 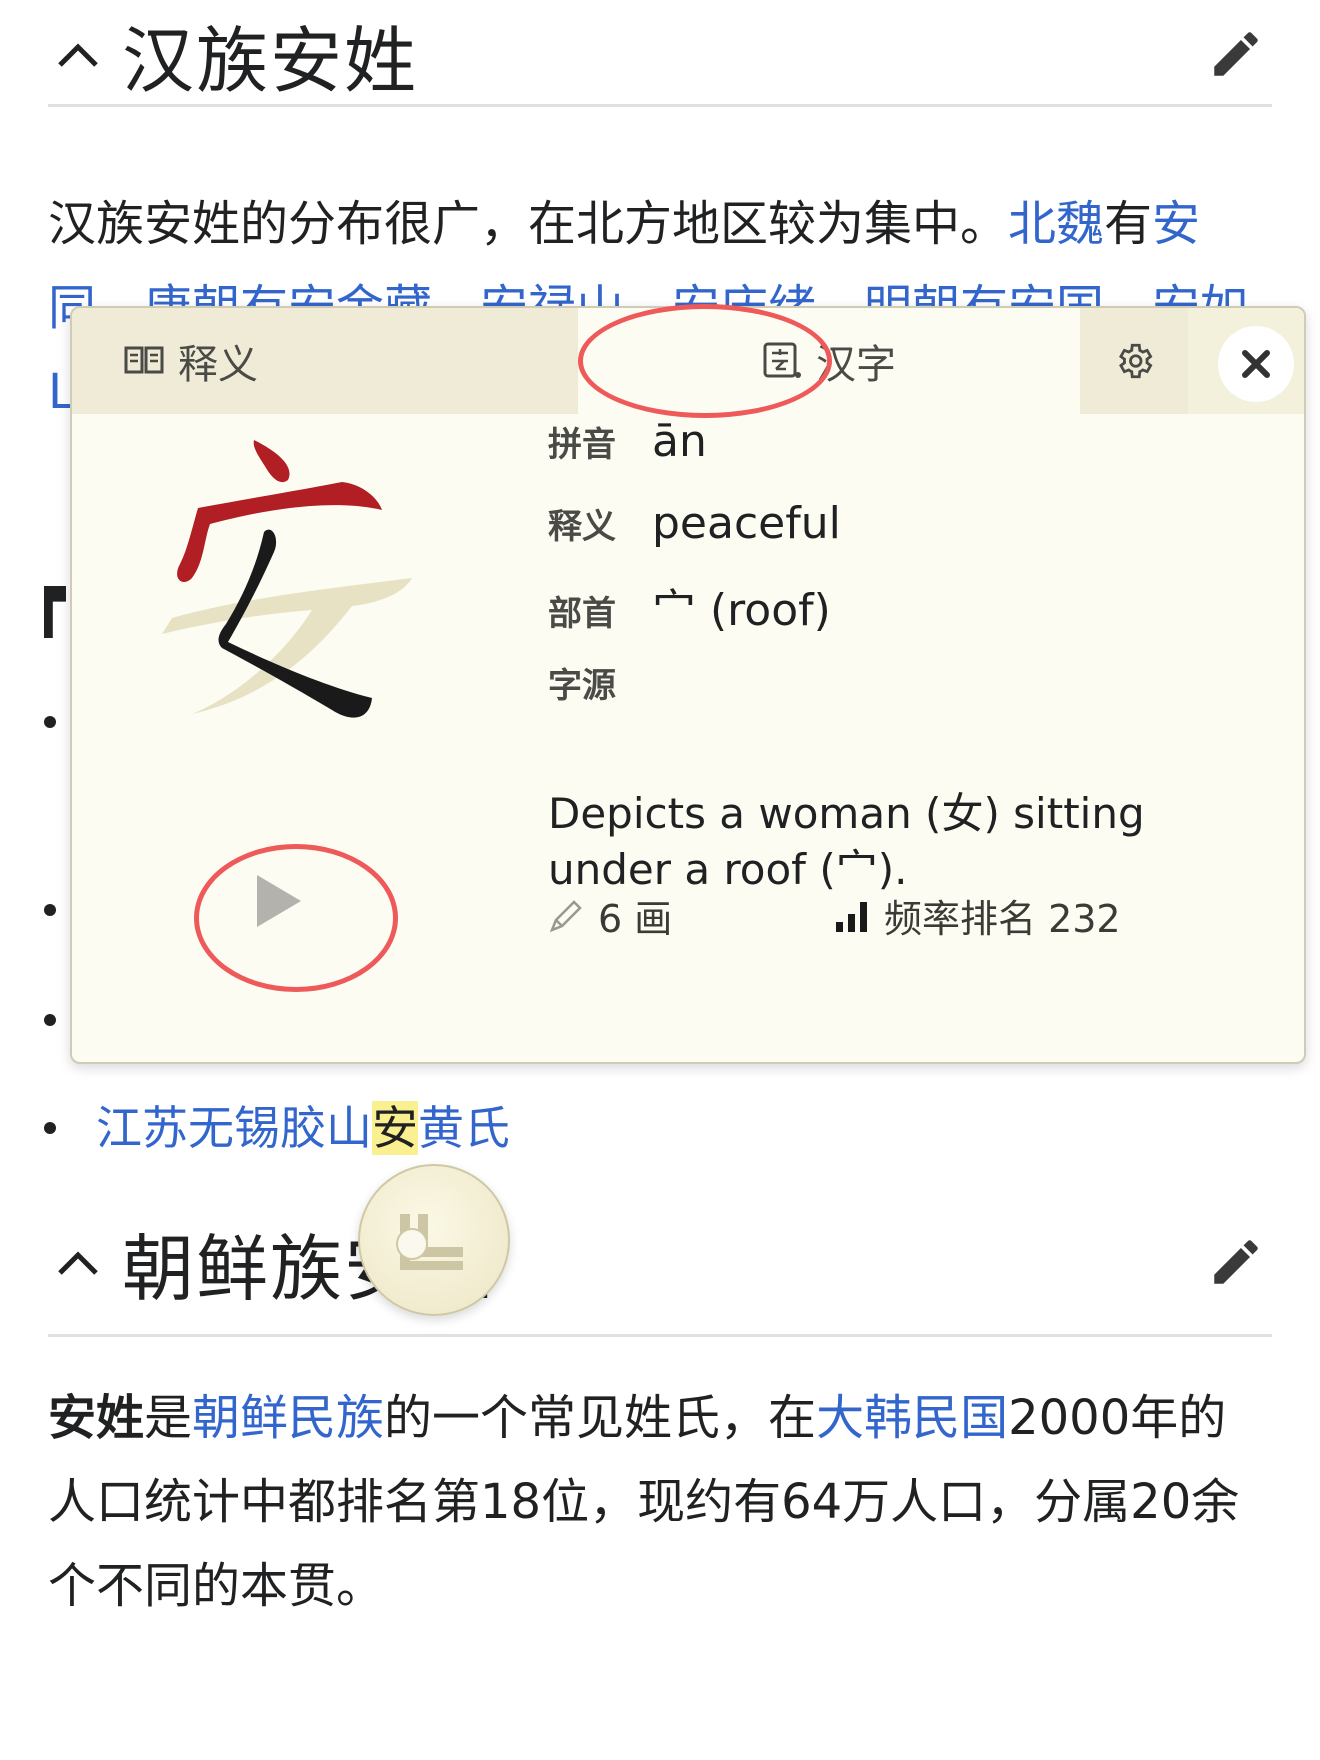 I want to click on meaning-value: peaceful, so click(x=746, y=523).